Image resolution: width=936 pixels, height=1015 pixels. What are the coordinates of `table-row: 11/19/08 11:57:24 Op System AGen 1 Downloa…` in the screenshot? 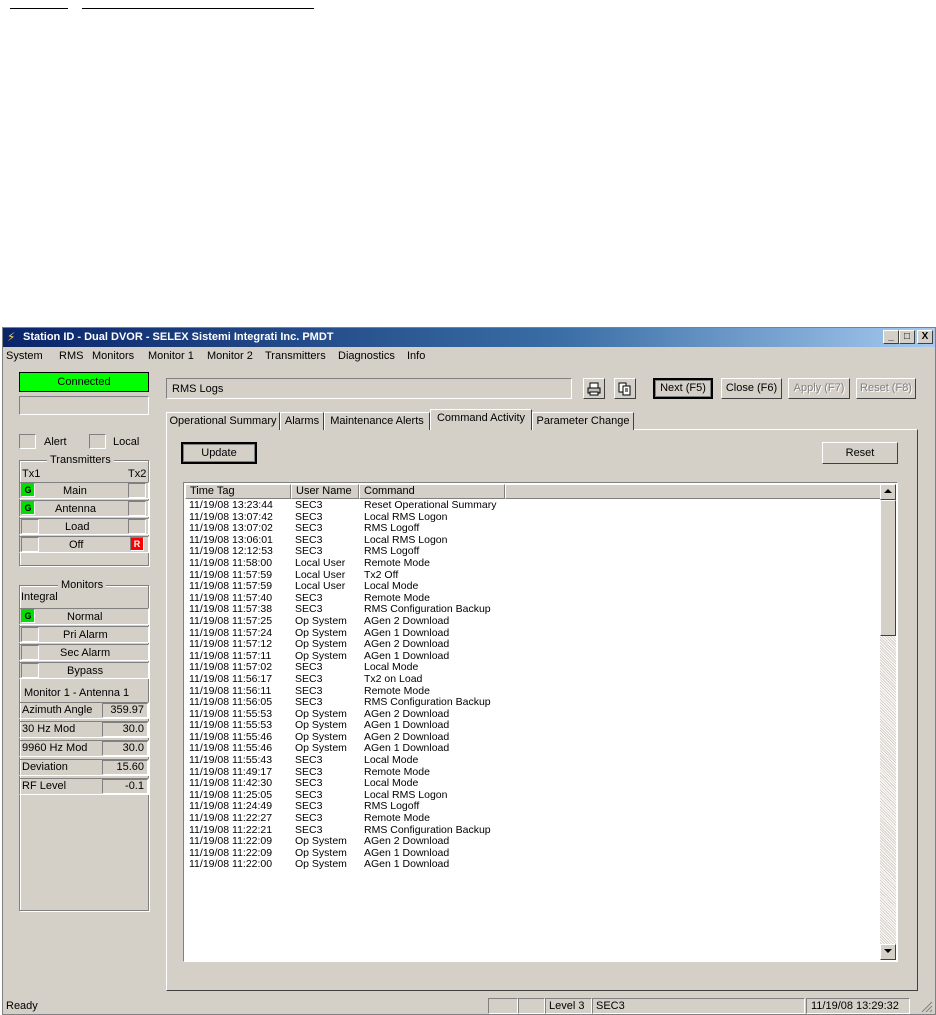 It's located at (533, 633).